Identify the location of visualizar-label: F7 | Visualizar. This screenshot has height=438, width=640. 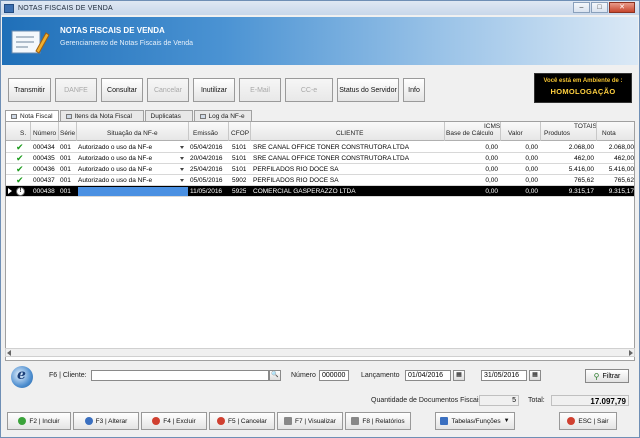
(315, 421).